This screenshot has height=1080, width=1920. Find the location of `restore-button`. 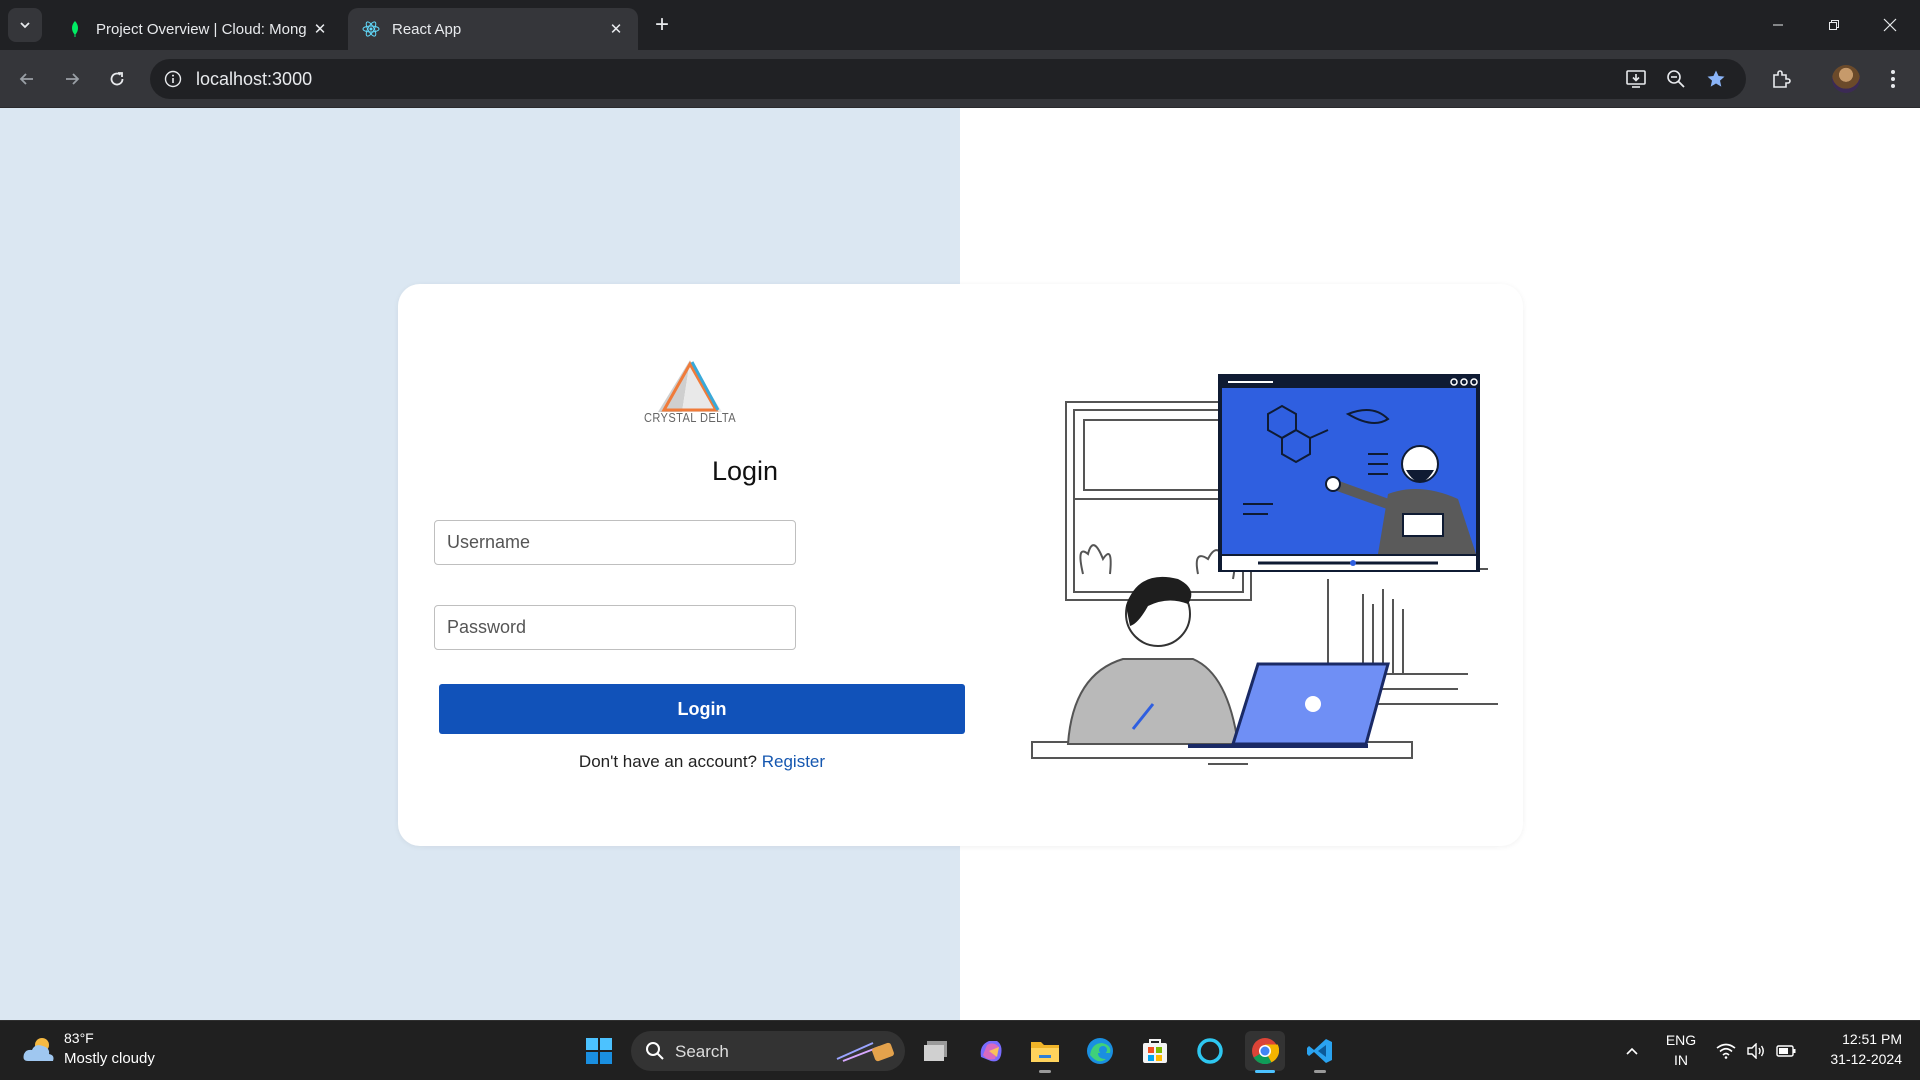

restore-button is located at coordinates (1834, 25).